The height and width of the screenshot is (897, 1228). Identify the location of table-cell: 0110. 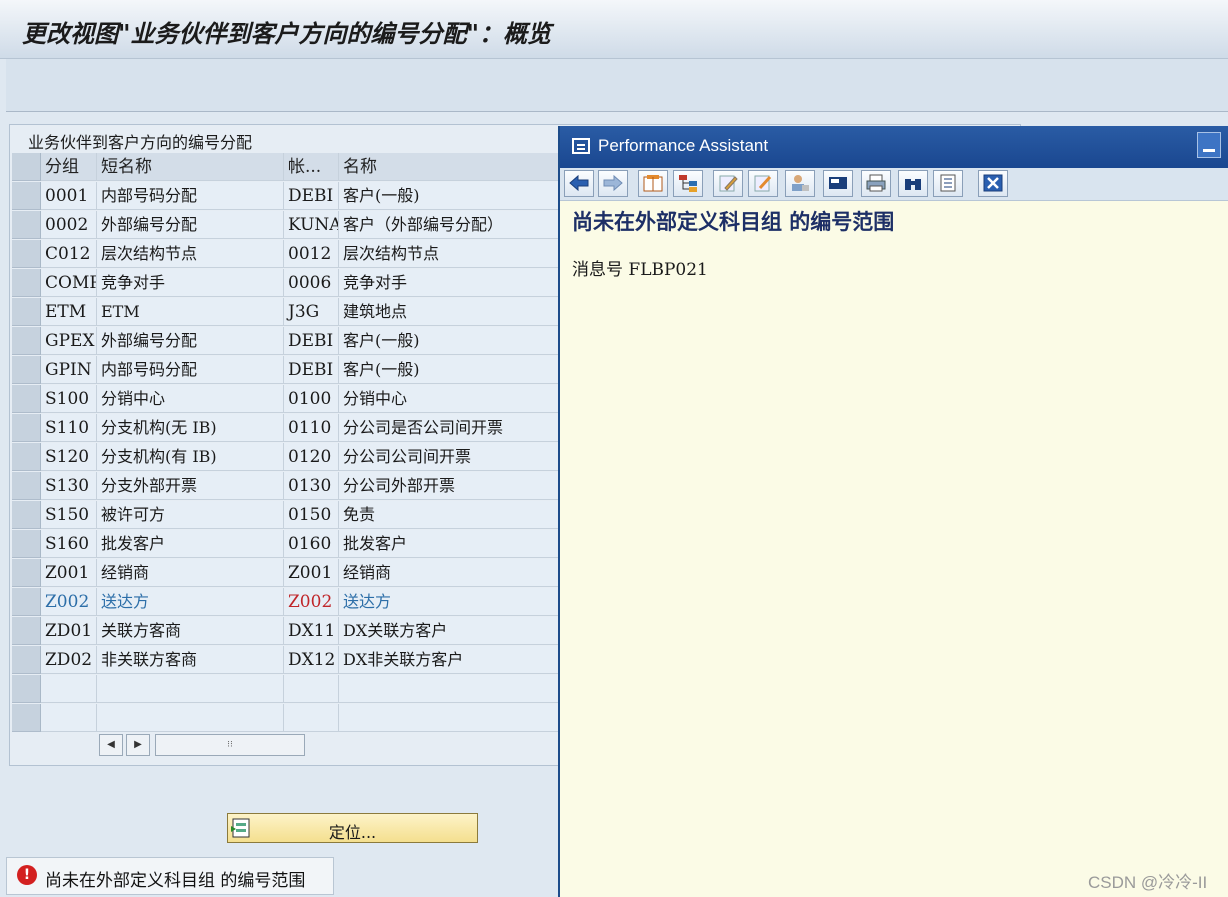
(311, 428).